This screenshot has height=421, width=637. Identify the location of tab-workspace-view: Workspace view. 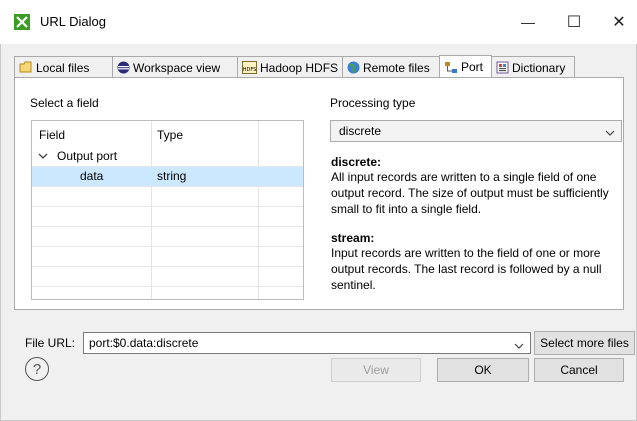
(175, 67).